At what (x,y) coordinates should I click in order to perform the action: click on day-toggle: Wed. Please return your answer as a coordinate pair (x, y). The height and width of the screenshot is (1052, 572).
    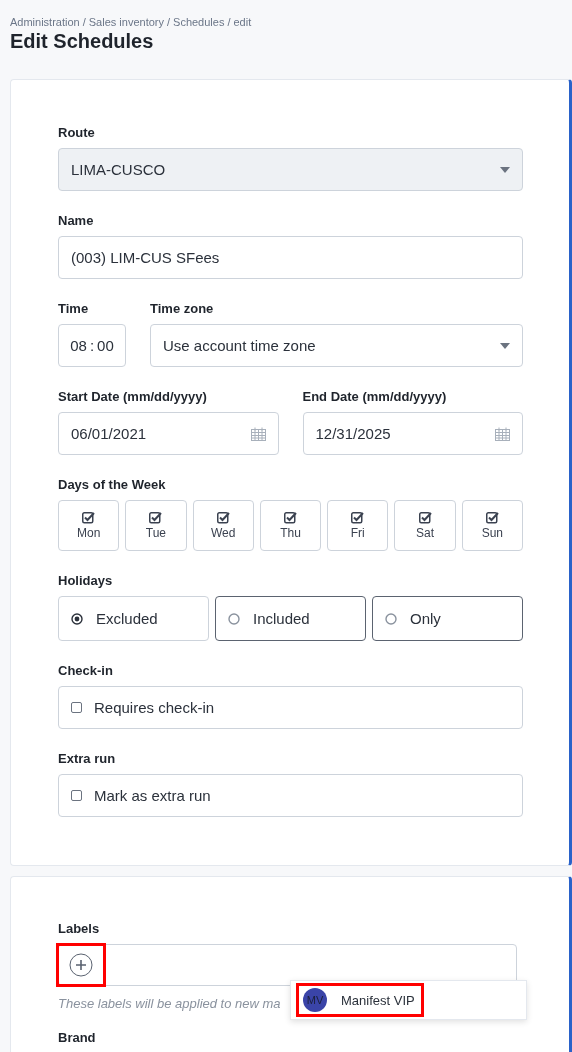
    Looking at the image, I should click on (223, 525).